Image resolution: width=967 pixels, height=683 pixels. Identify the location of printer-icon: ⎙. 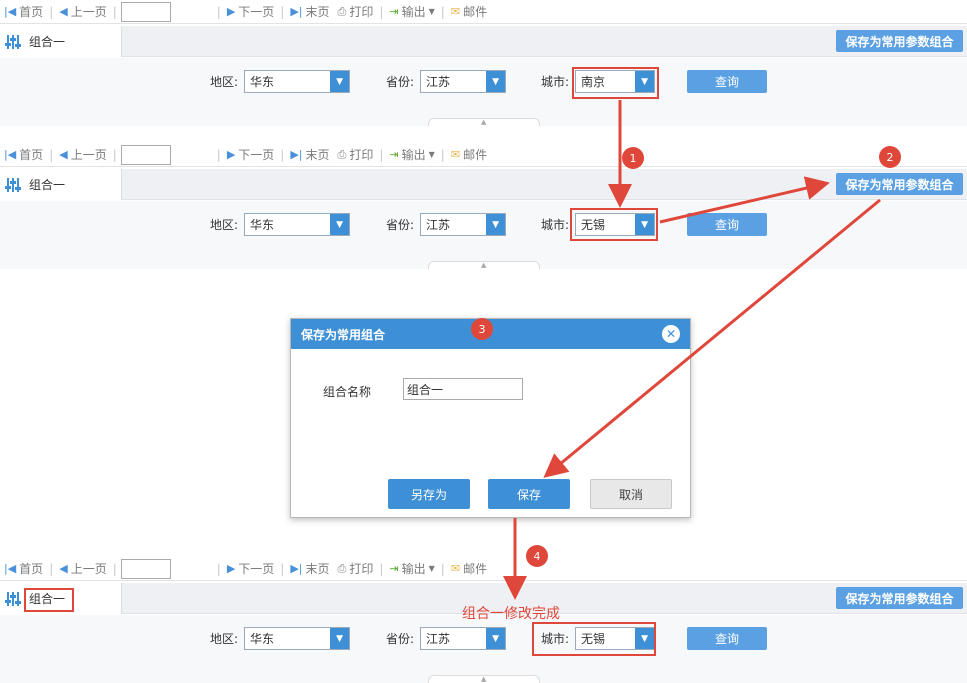
(342, 154).